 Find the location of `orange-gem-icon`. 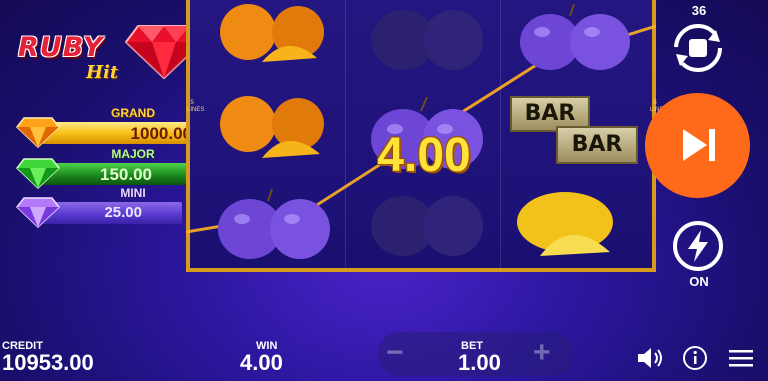

orange-gem-icon is located at coordinates (38, 132).